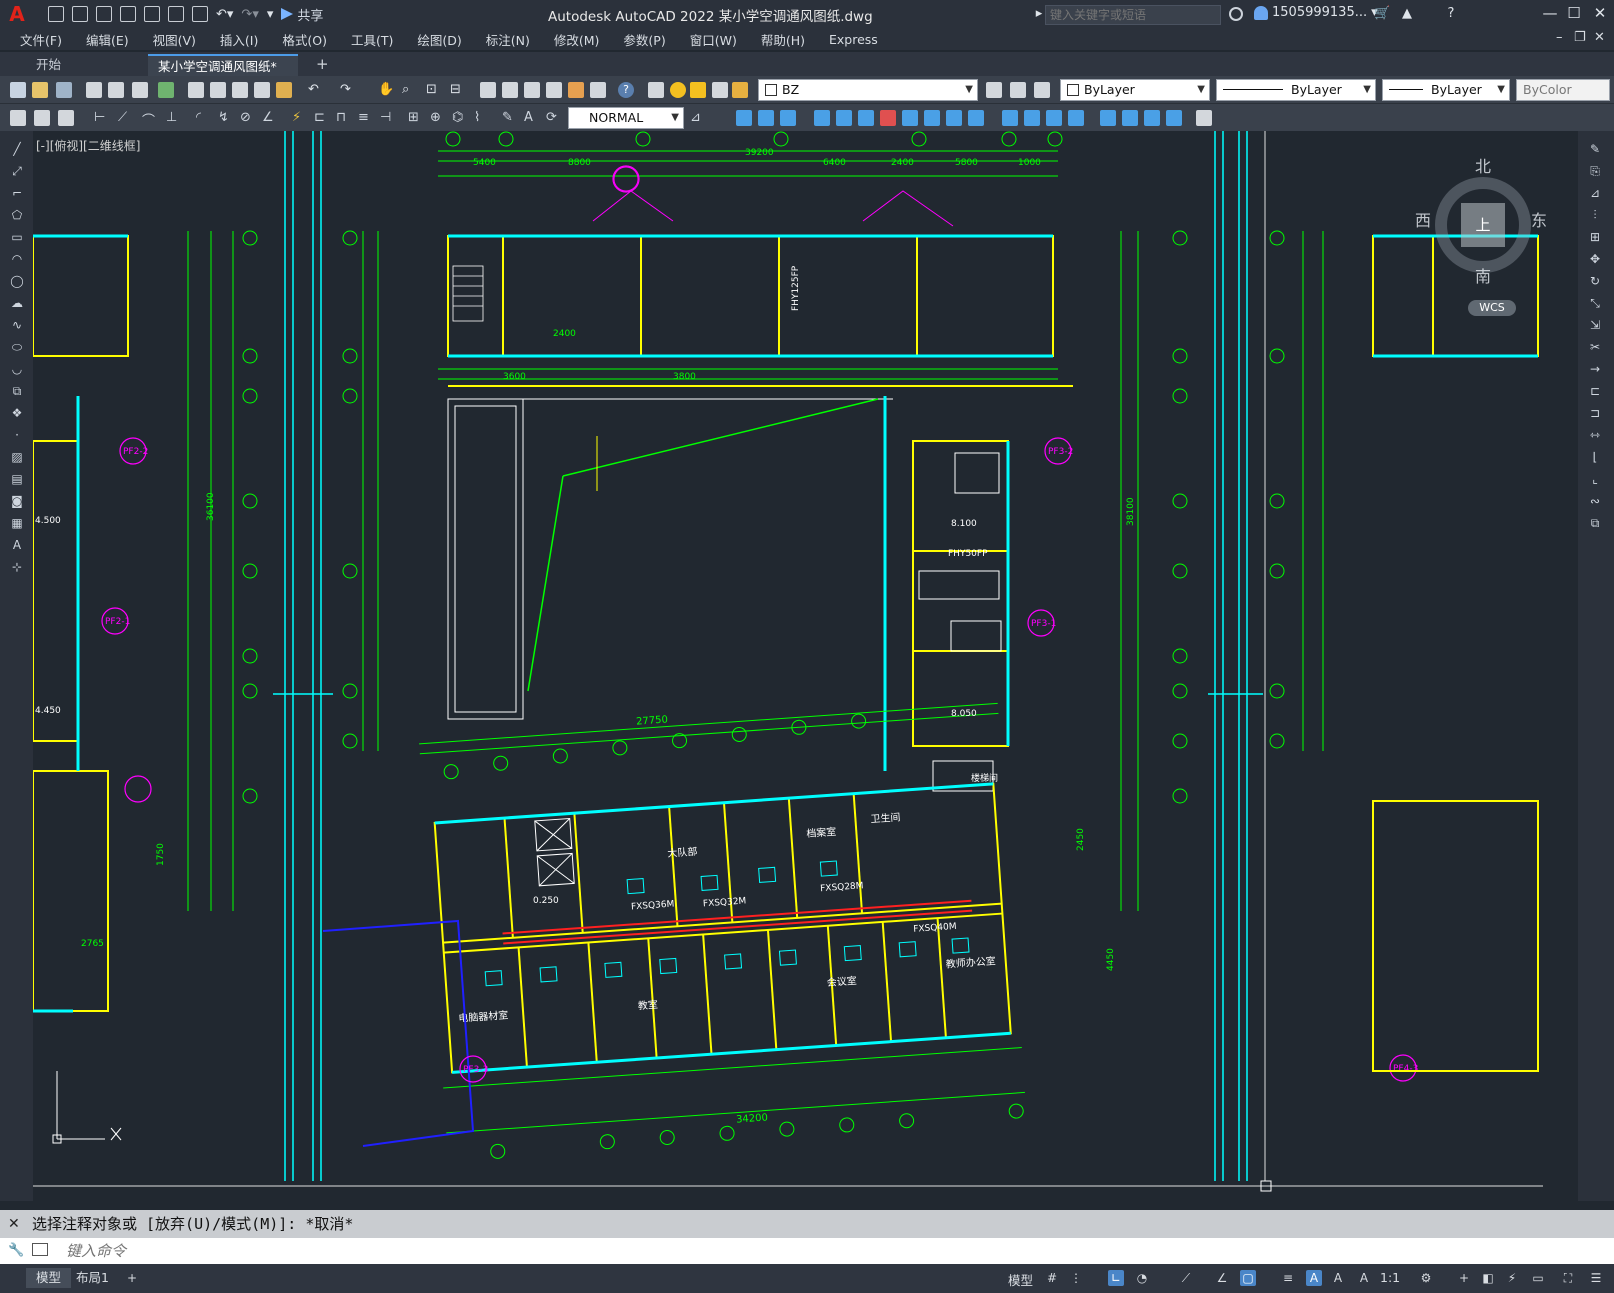  What do you see at coordinates (994, 90) in the screenshot?
I see `make-current-layer-icon` at bounding box center [994, 90].